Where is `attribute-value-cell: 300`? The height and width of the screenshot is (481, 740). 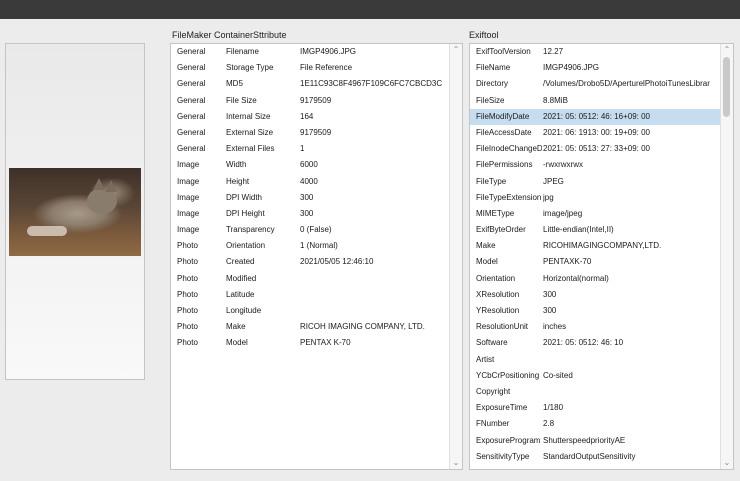 attribute-value-cell: 300 is located at coordinates (307, 213).